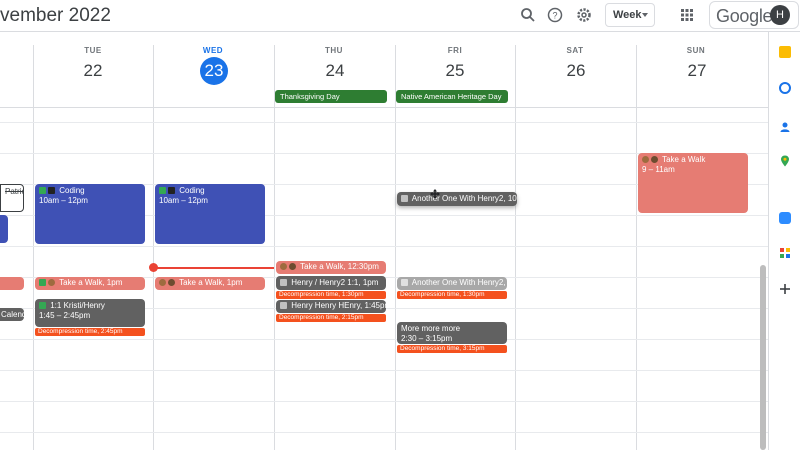 Image resolution: width=800 pixels, height=450 pixels. Describe the element at coordinates (334, 50) in the screenshot. I see `day-of-week: THU` at that location.